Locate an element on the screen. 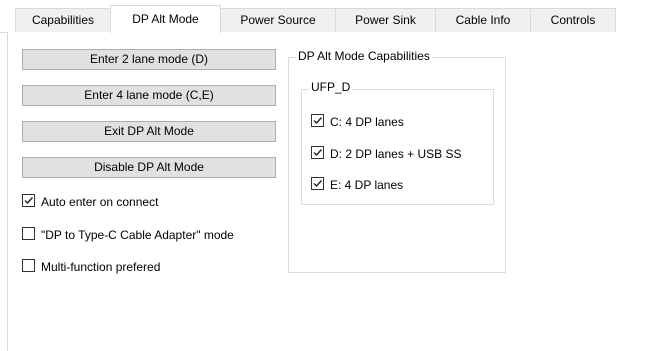  cap-e-checkbox: E: 4 DP lanes is located at coordinates (357, 184).